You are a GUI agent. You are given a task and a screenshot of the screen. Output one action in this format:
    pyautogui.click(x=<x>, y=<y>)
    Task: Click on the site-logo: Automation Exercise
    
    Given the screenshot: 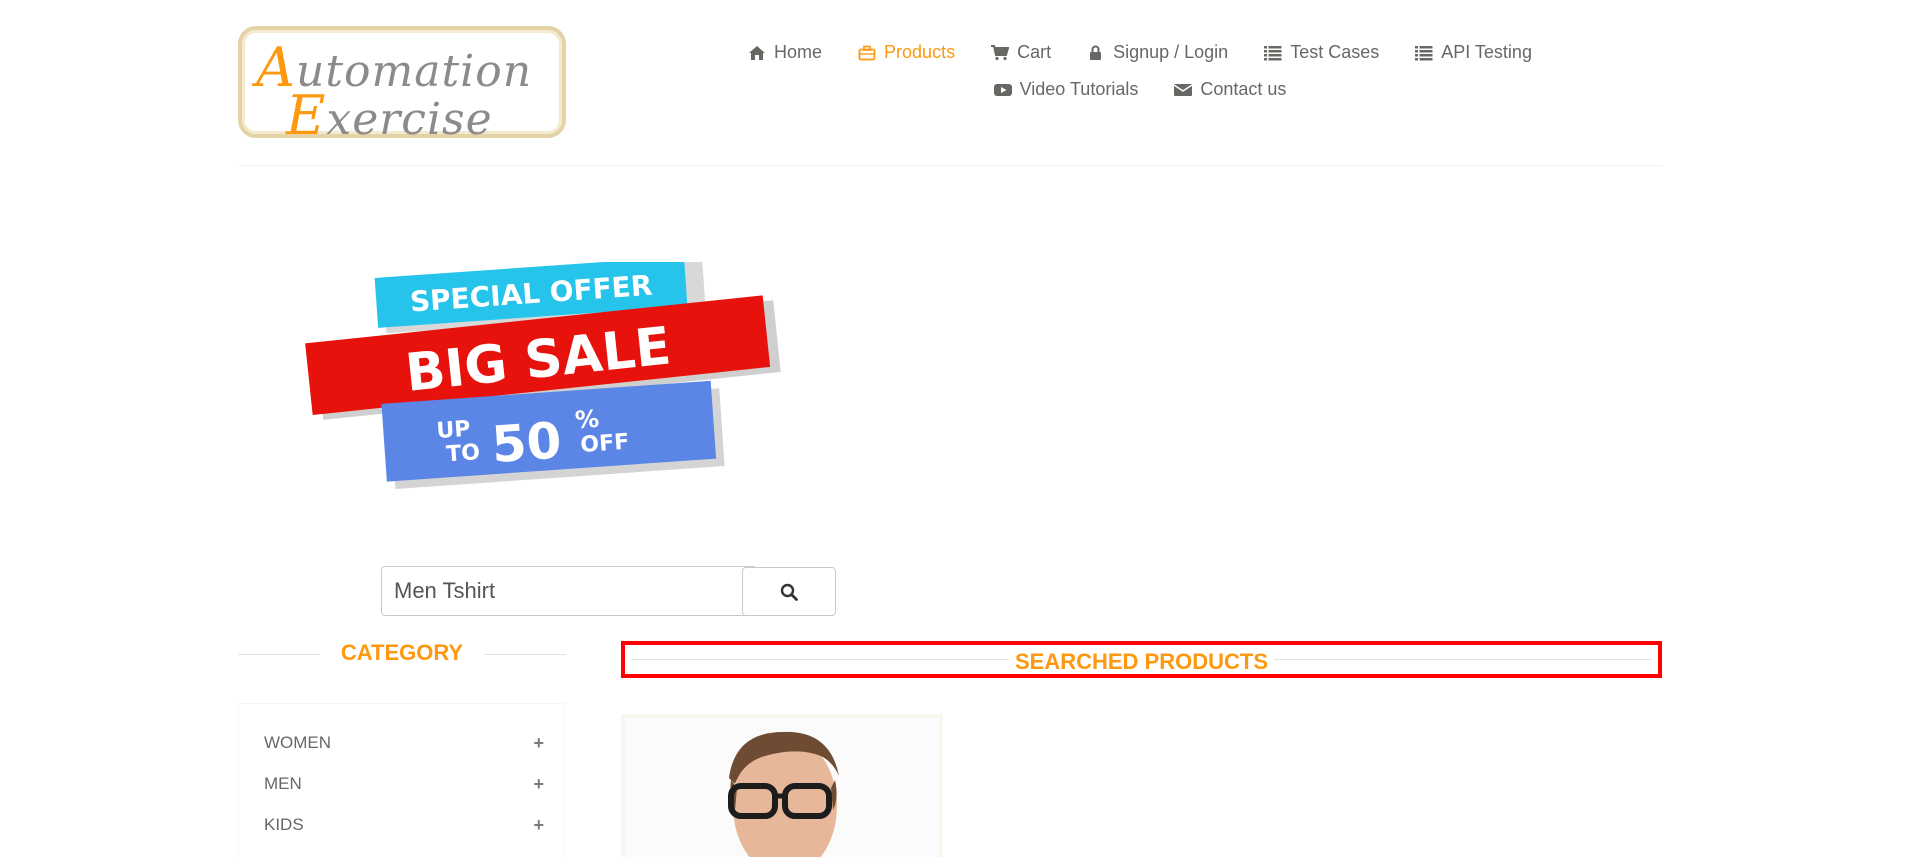 What is the action you would take?
    pyautogui.click(x=402, y=86)
    